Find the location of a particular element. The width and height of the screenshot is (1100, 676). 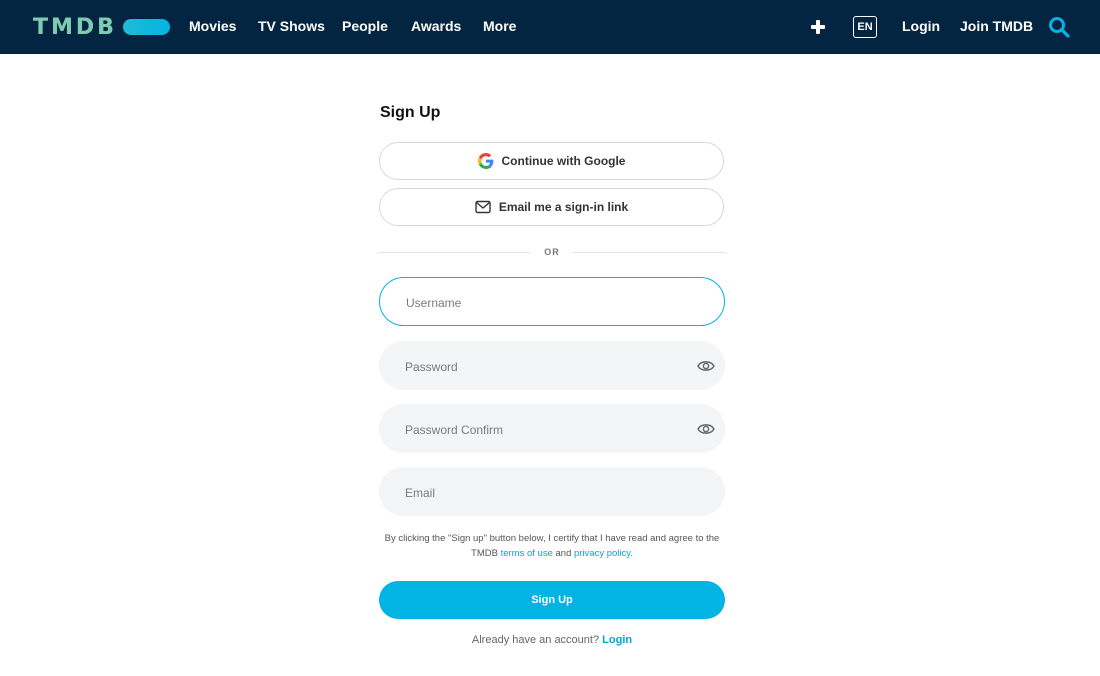

privacy-policy-link: privacy policy is located at coordinates (602, 553).